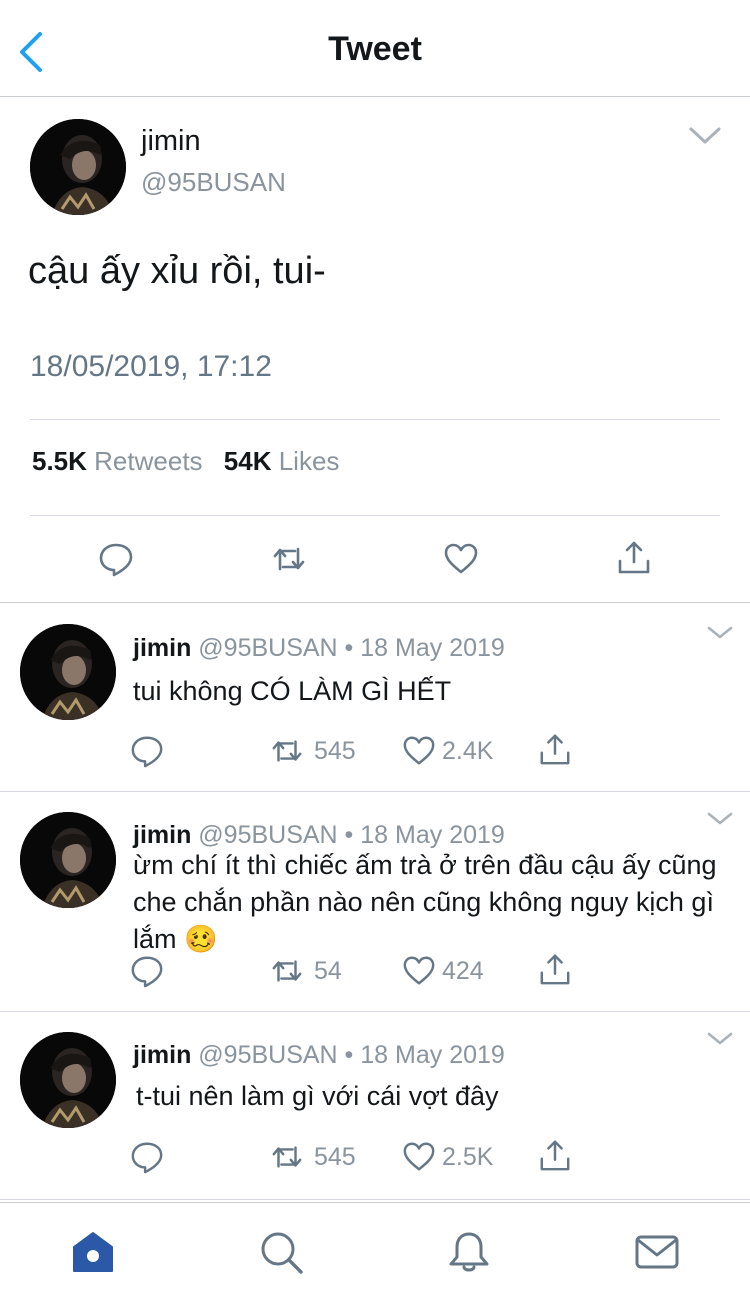 Image resolution: width=750 pixels, height=1301 pixels. What do you see at coordinates (248, 461) in the screenshot?
I see `likes-count: 54K` at bounding box center [248, 461].